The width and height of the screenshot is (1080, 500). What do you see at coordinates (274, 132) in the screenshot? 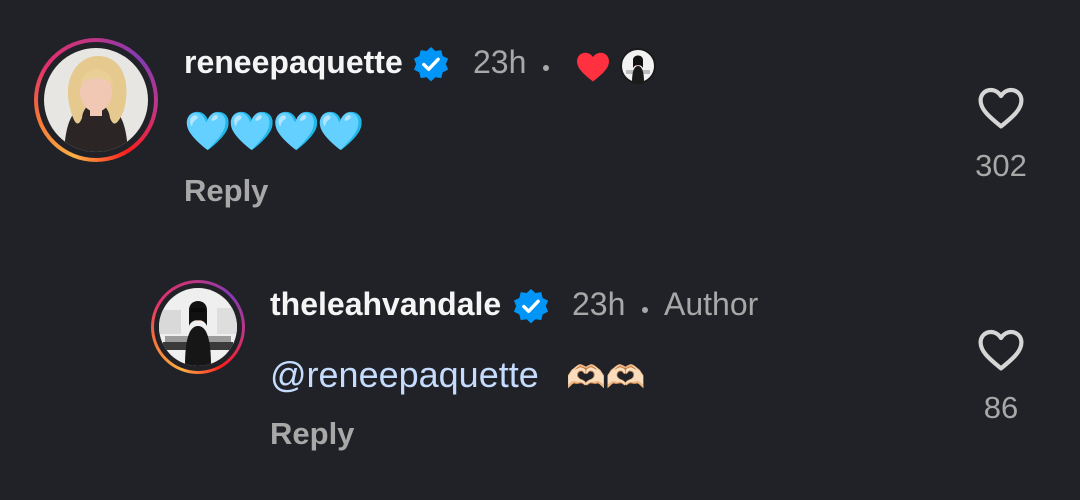
I see `comment-body: 🩵🩵🩵🩵` at bounding box center [274, 132].